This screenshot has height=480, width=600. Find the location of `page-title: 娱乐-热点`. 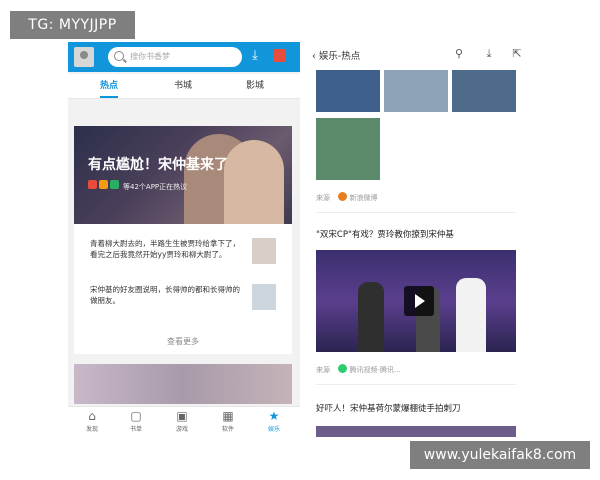

page-title: 娱乐-热点 is located at coordinates (339, 56).